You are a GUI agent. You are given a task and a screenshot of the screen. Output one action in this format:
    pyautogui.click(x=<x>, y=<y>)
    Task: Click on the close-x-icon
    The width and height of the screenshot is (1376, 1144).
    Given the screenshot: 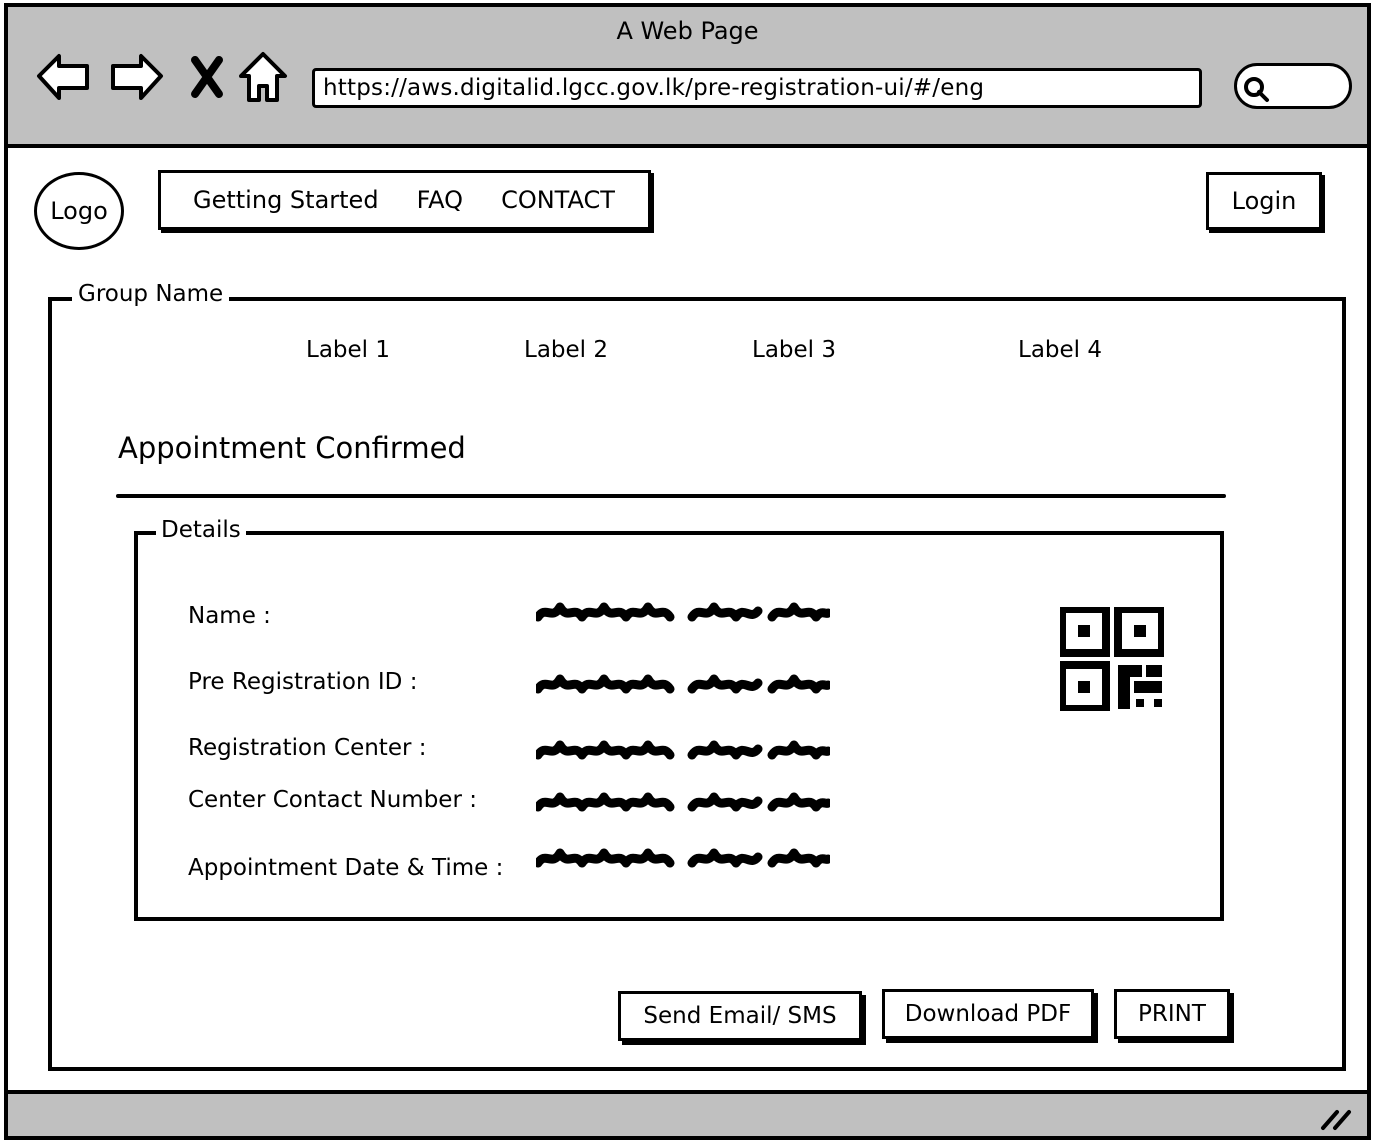 What is the action you would take?
    pyautogui.click(x=207, y=77)
    